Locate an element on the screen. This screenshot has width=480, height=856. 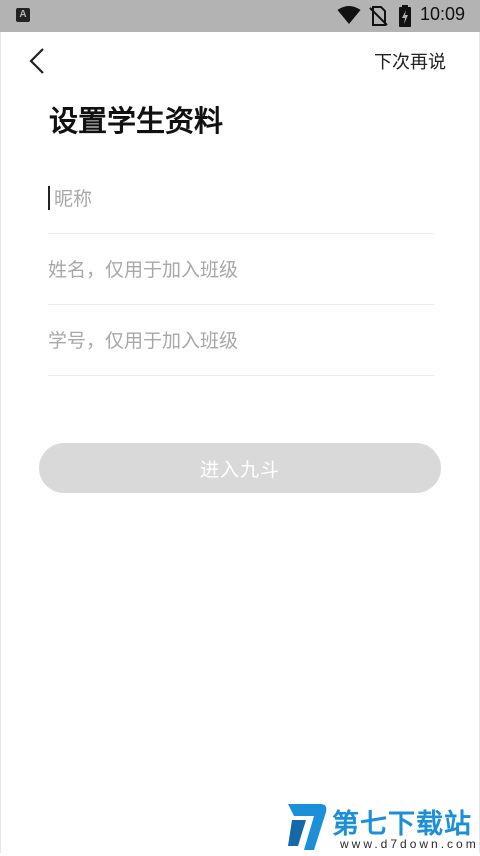
watermark-site-name: 第七下载站 is located at coordinates (402, 824).